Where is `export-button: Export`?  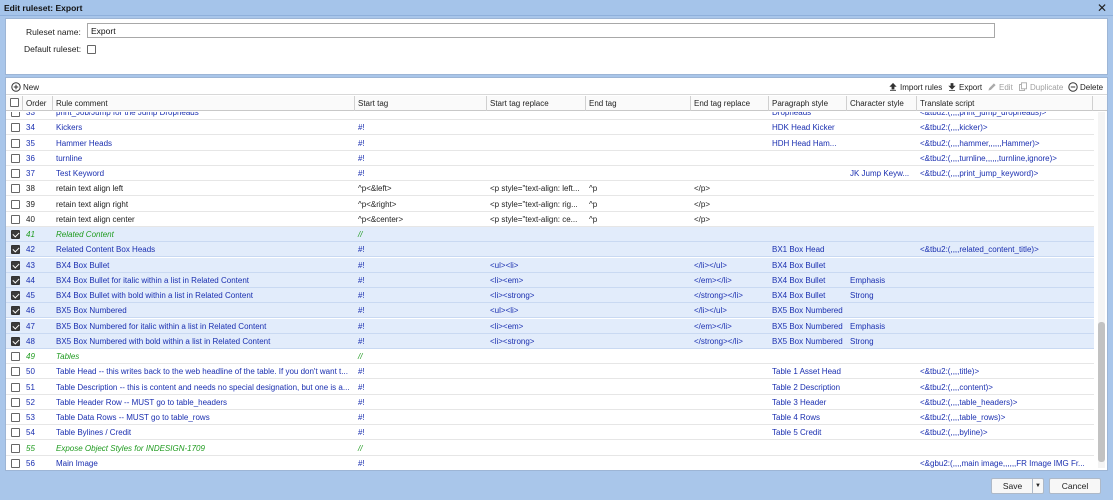
export-button: Export is located at coordinates (964, 87).